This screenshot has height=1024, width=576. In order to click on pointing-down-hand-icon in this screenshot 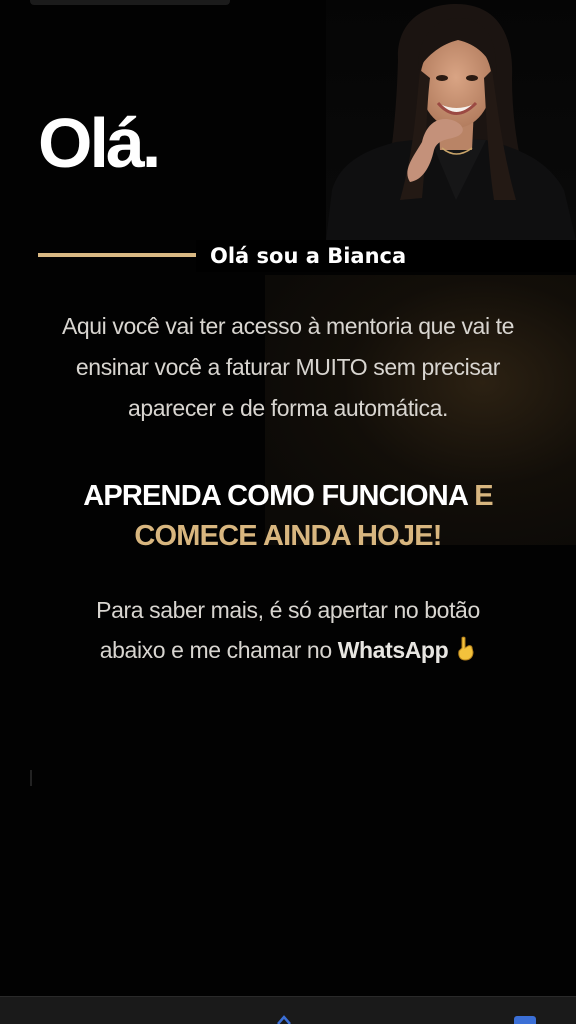, I will do `click(466, 648)`.